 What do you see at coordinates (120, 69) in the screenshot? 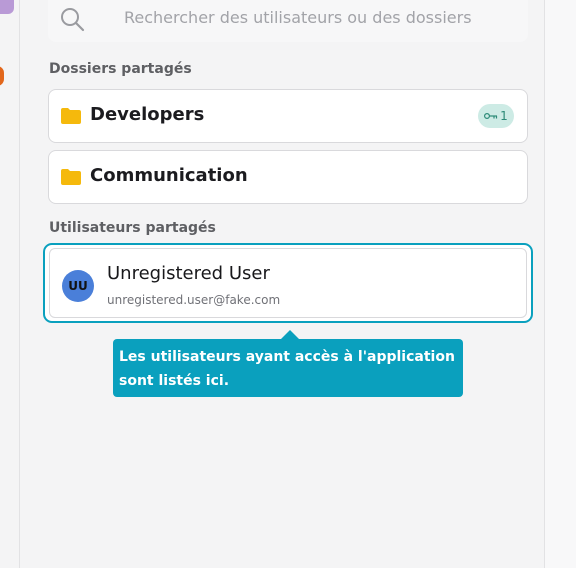
I see `shared-folders-heading: Dossiers partagés` at bounding box center [120, 69].